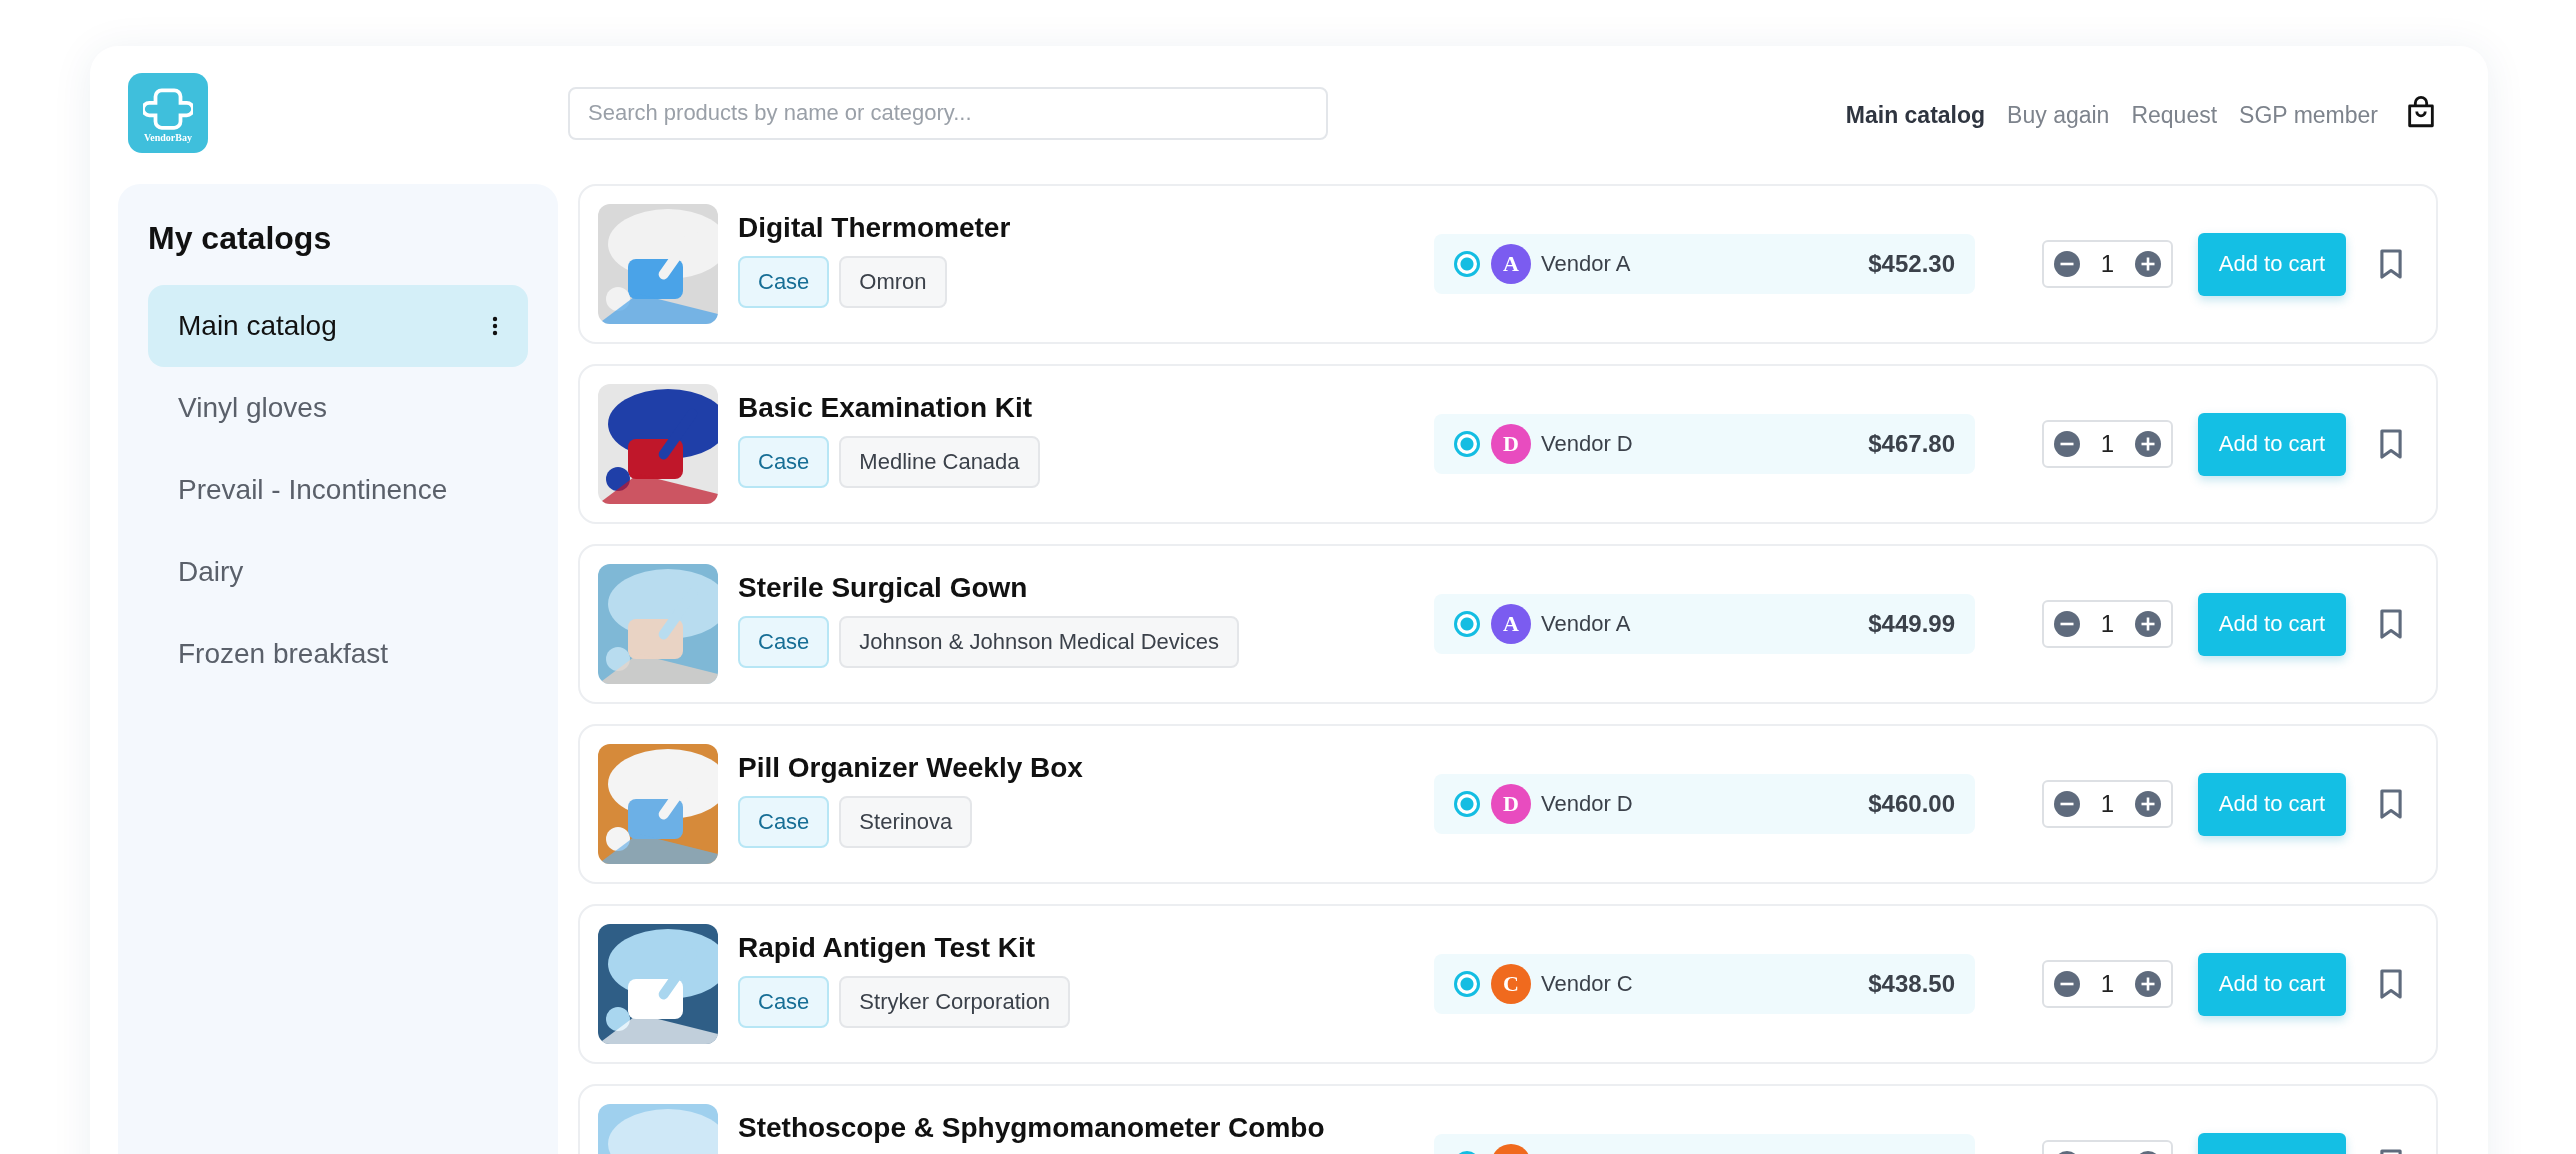 This screenshot has width=2576, height=1154. I want to click on sidebar-title: My catalogs, so click(240, 238).